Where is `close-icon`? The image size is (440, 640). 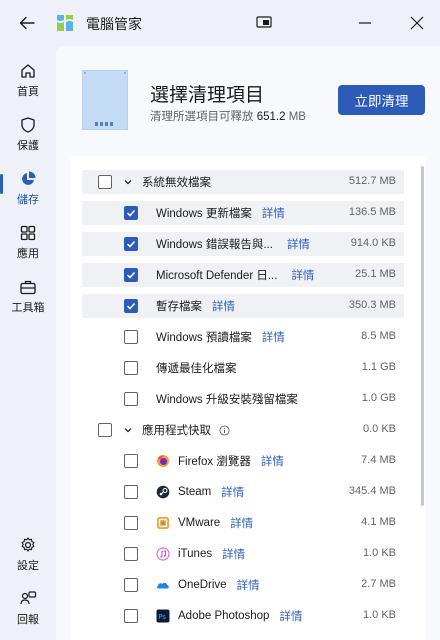 close-icon is located at coordinates (417, 23).